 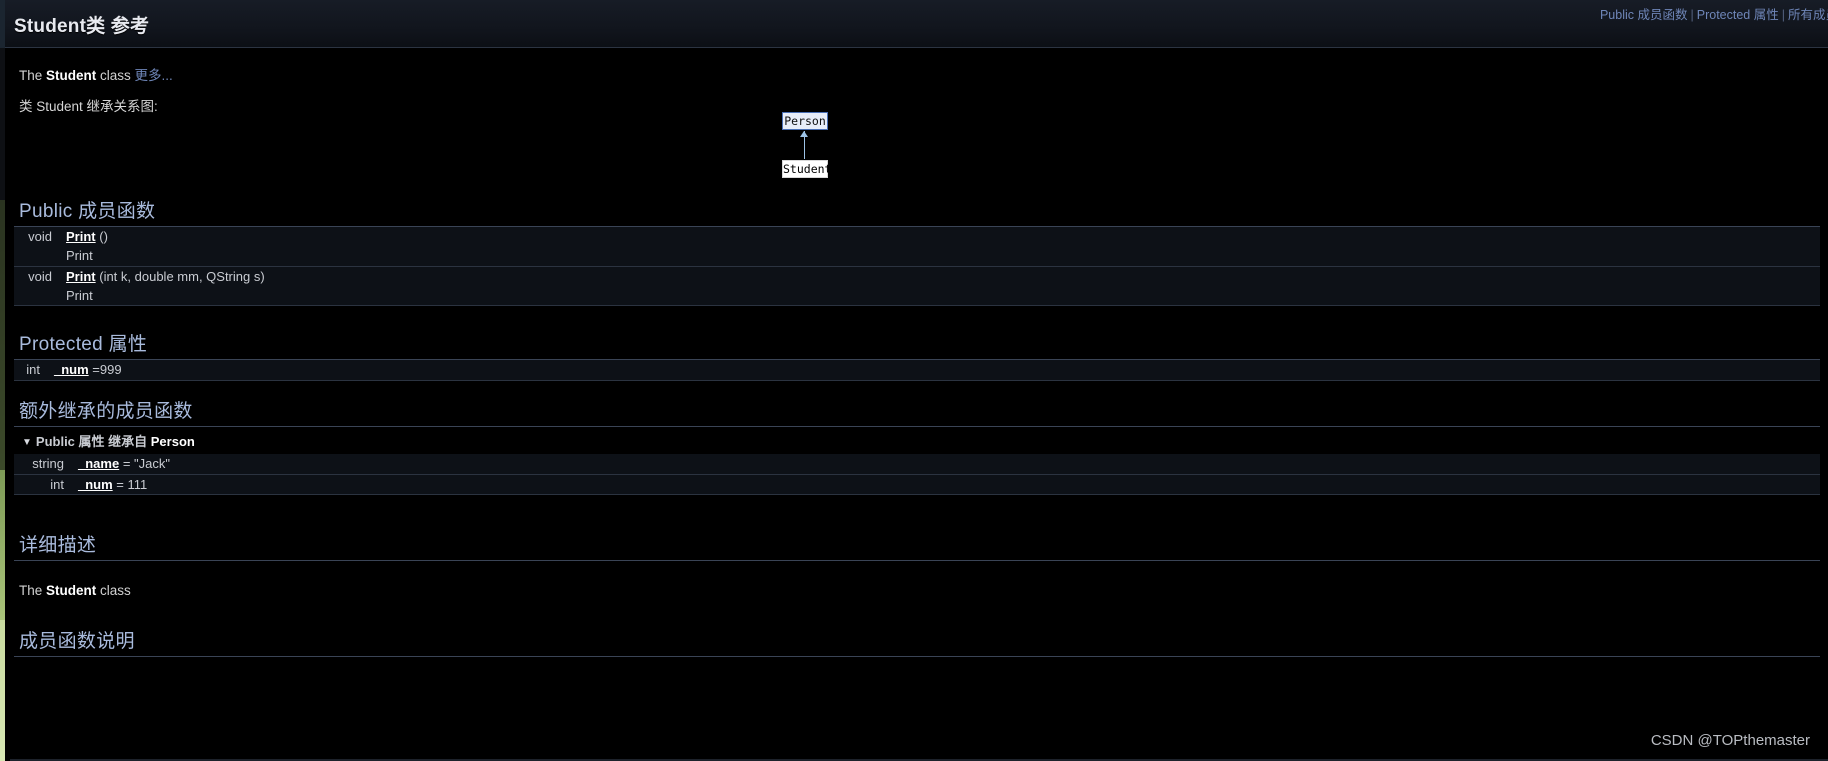 I want to click on graph-node-student: Student, so click(x=807, y=169).